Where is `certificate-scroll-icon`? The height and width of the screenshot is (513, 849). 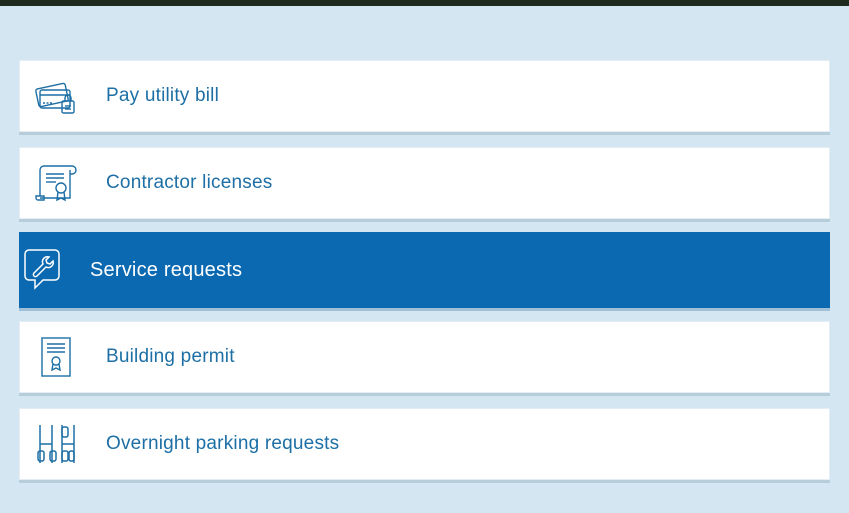 certificate-scroll-icon is located at coordinates (56, 183).